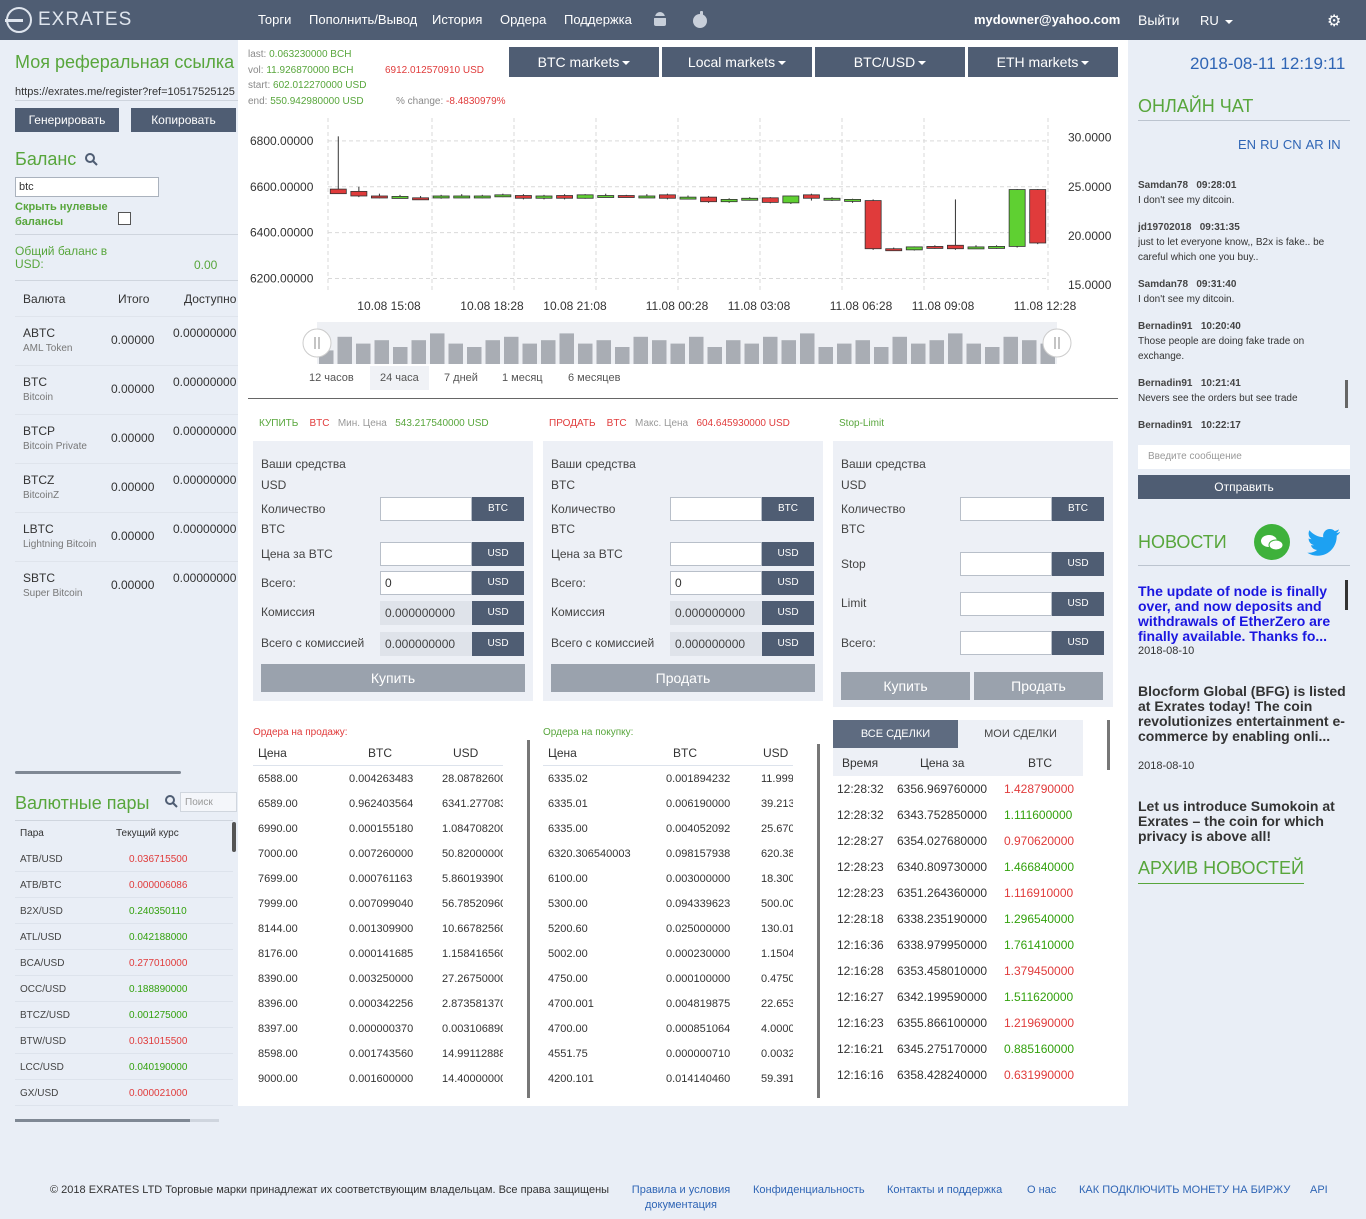 The height and width of the screenshot is (1219, 1366). Describe the element at coordinates (958, 919) in the screenshot. I see `trade-row: 12:28:18 6338.235190000 1.296540000` at that location.